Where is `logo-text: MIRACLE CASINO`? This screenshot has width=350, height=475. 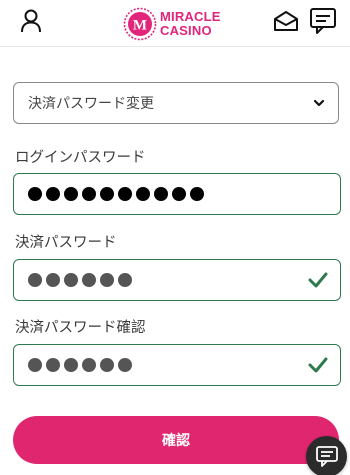
logo-text: MIRACLE CASINO is located at coordinates (193, 24).